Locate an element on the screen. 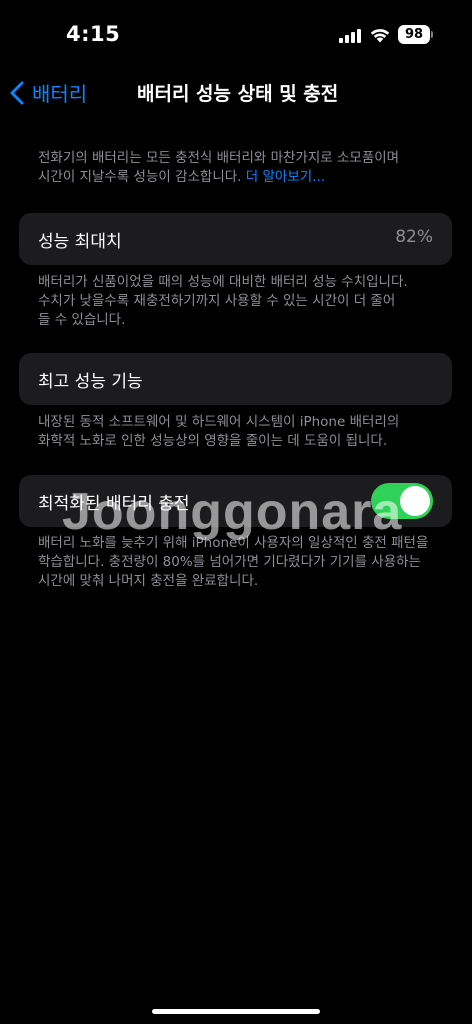  wifi-icon is located at coordinates (380, 36).